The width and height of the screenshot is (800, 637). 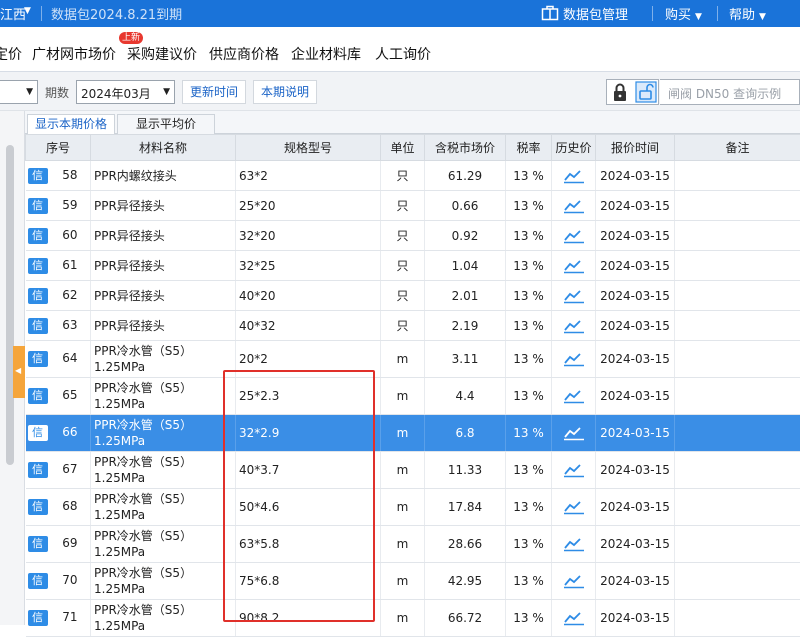 What do you see at coordinates (413, 296) in the screenshot?
I see `table-row: 信62PPR异径接头40*20只2.0113 %2024-03-15` at bounding box center [413, 296].